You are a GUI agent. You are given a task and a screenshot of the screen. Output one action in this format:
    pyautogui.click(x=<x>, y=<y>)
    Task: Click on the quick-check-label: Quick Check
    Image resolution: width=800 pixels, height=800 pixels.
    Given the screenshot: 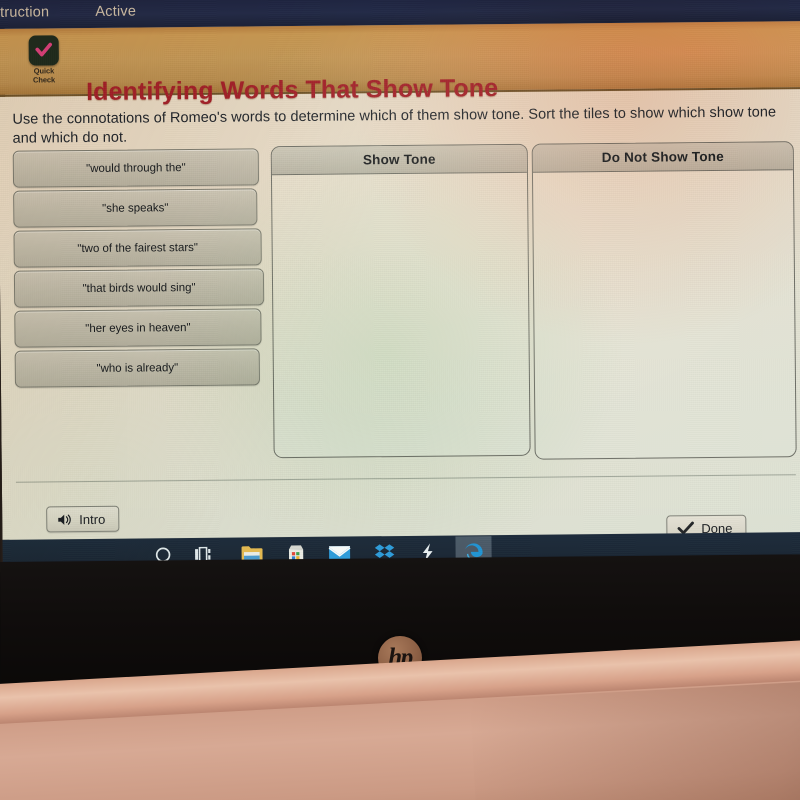 What is the action you would take?
    pyautogui.click(x=44, y=75)
    